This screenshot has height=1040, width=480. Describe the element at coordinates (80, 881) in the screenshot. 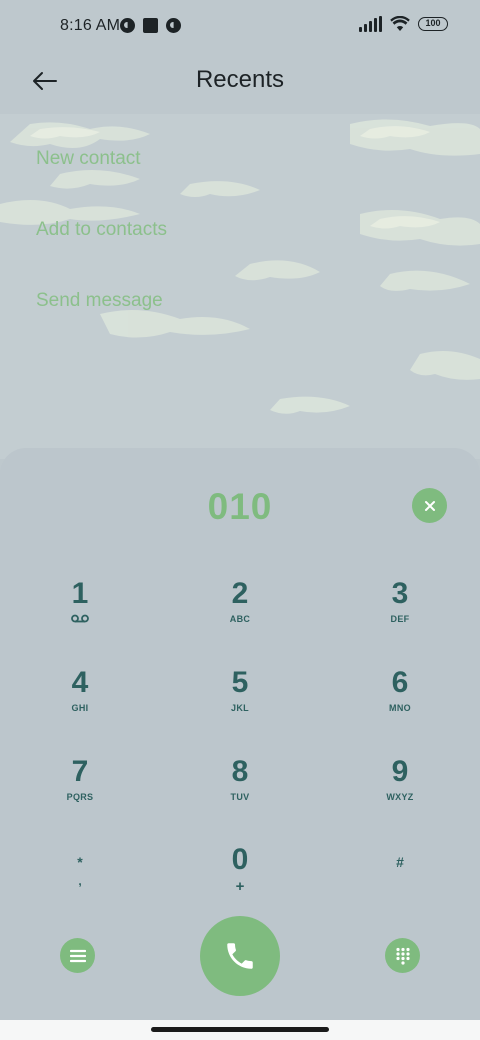

I see `key-letters: ,` at that location.